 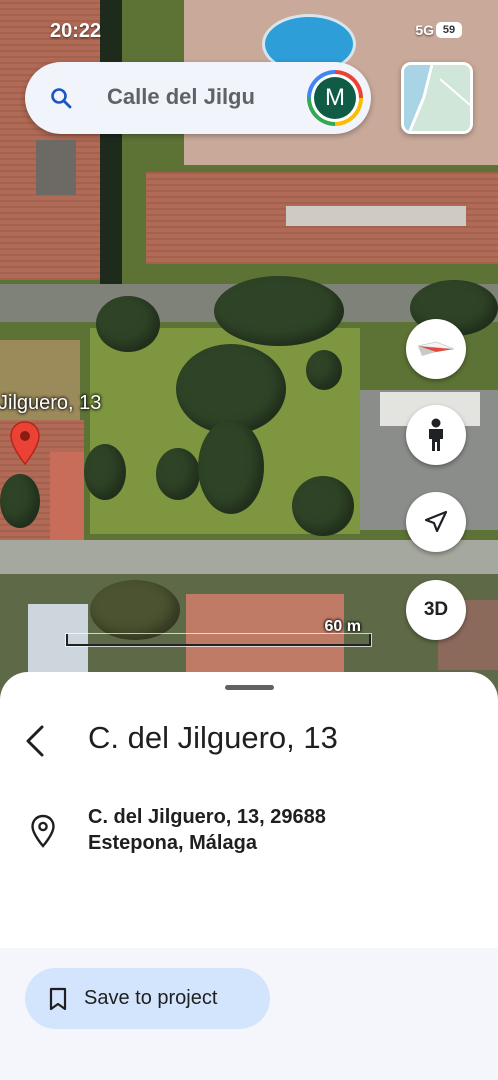 What do you see at coordinates (76, 31) in the screenshot?
I see `status-time: 20:22` at bounding box center [76, 31].